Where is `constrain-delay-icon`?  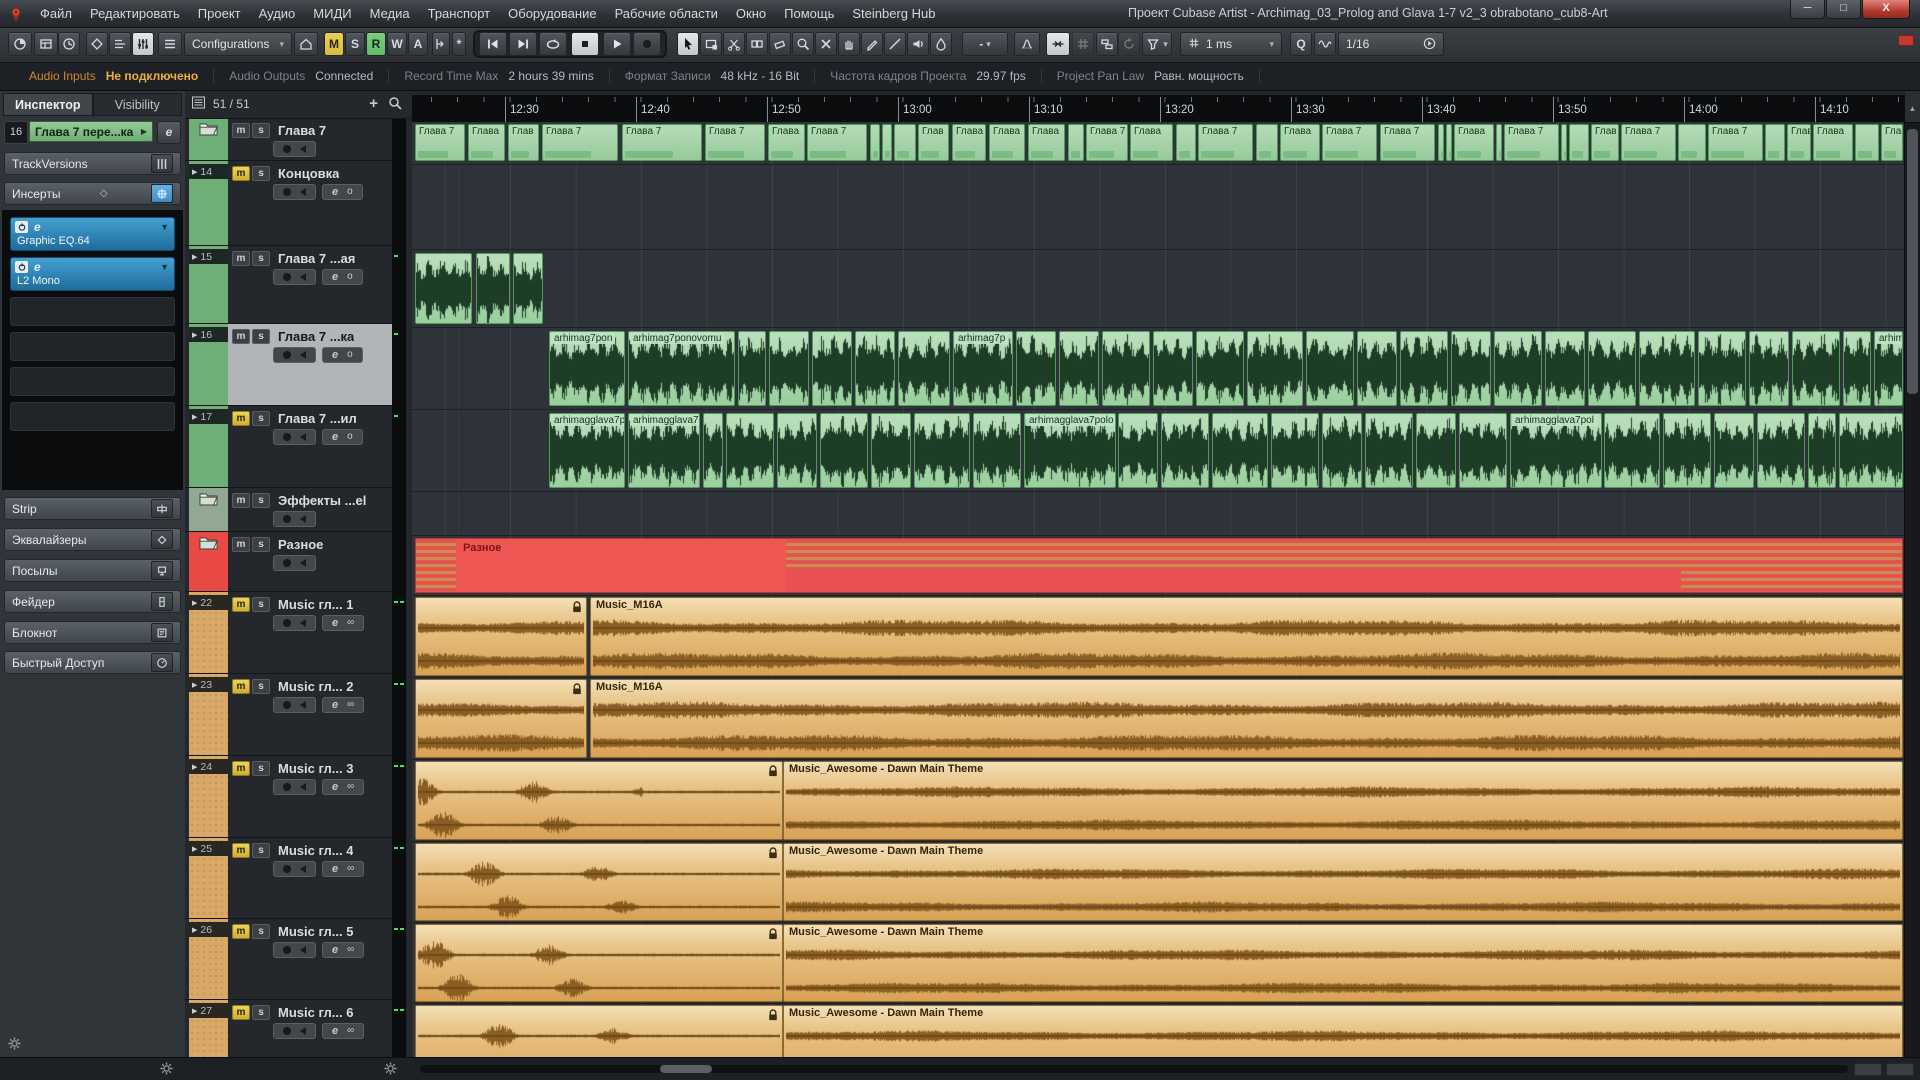
constrain-delay-icon is located at coordinates (97, 44).